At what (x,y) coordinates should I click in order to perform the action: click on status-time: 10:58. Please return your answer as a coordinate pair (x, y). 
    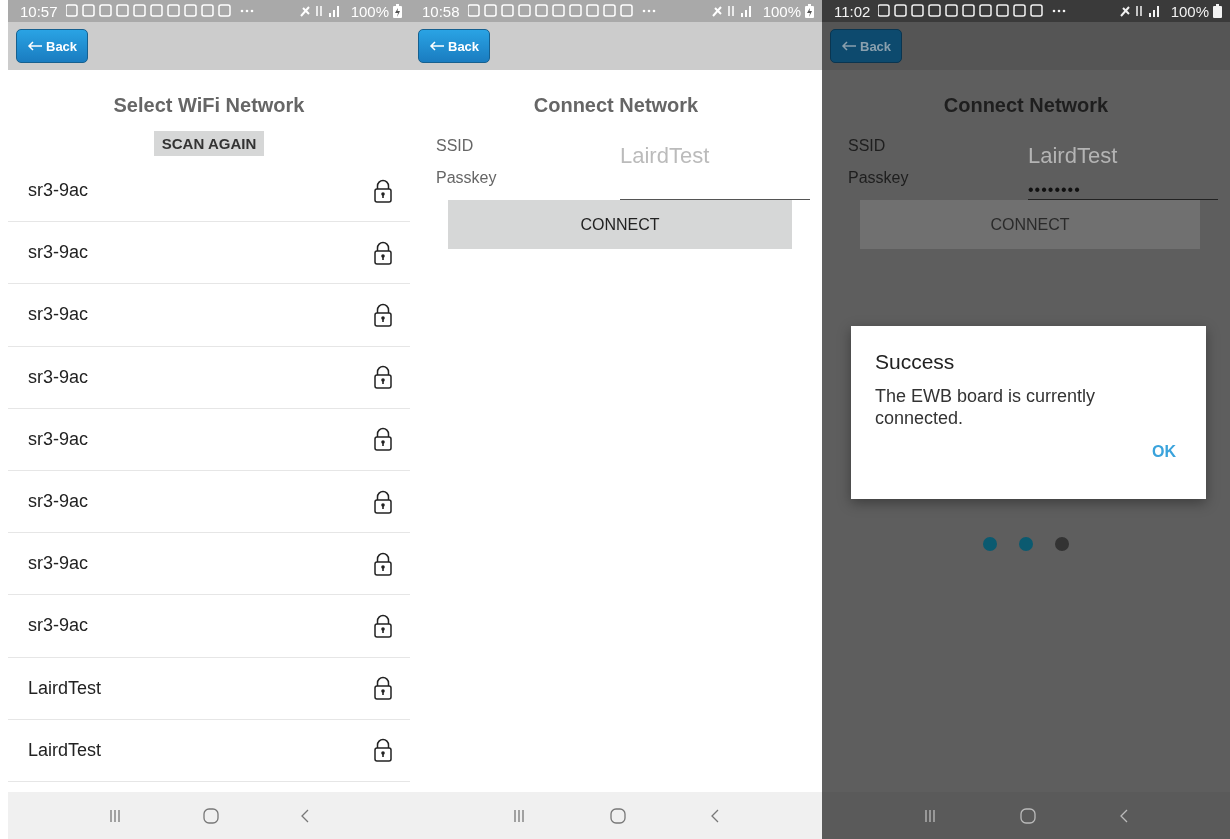
    Looking at the image, I should click on (441, 11).